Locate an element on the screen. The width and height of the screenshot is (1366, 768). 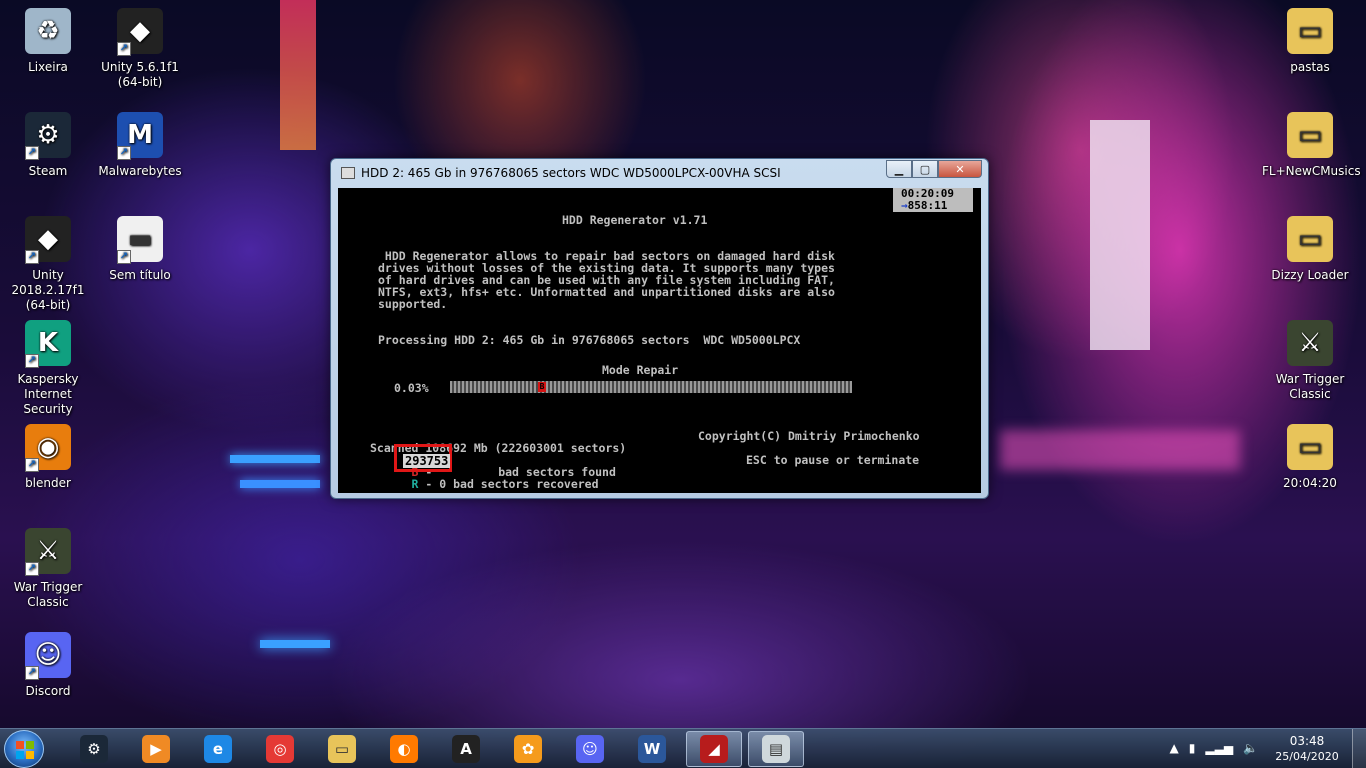
desktop-icon-fl-newcmusics: ▭ FL+NewCMusics is located at coordinates (1311, 145).